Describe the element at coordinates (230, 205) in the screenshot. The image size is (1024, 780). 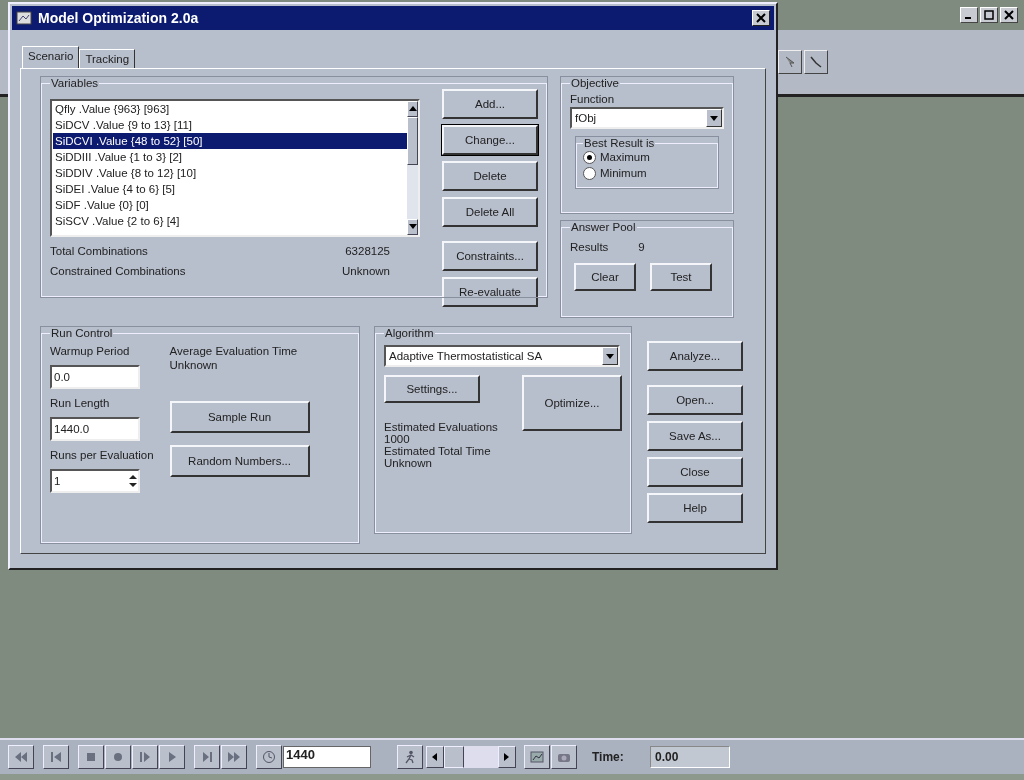
I see `list-item: SiDF .Value {0} [0]` at that location.